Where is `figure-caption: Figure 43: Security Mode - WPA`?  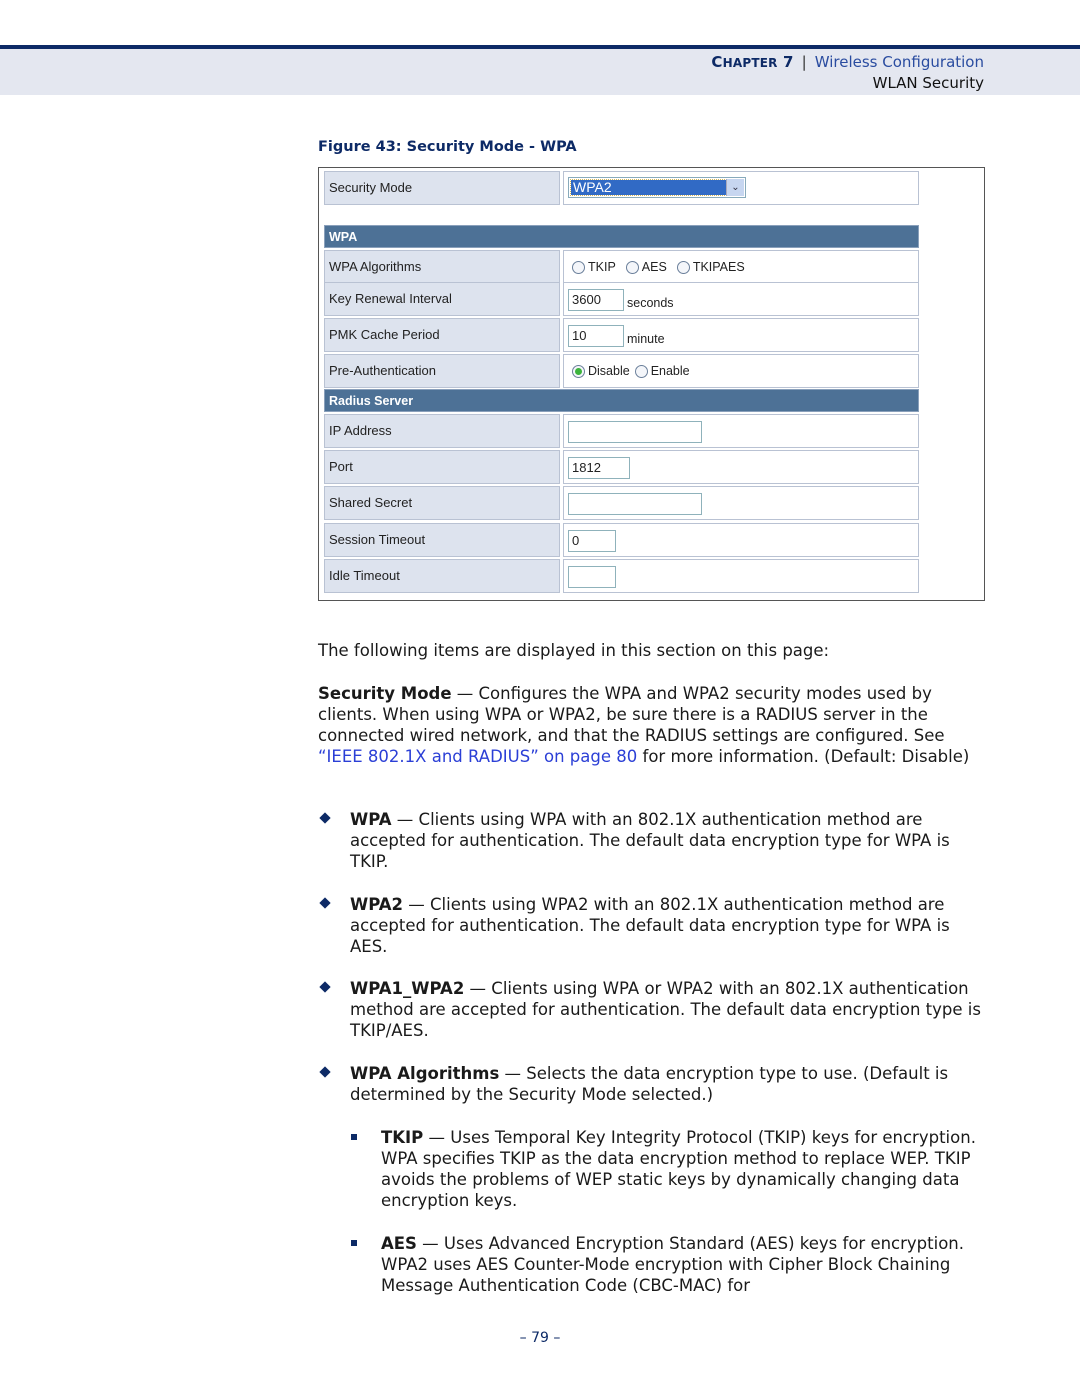 figure-caption: Figure 43: Security Mode - WPA is located at coordinates (447, 147).